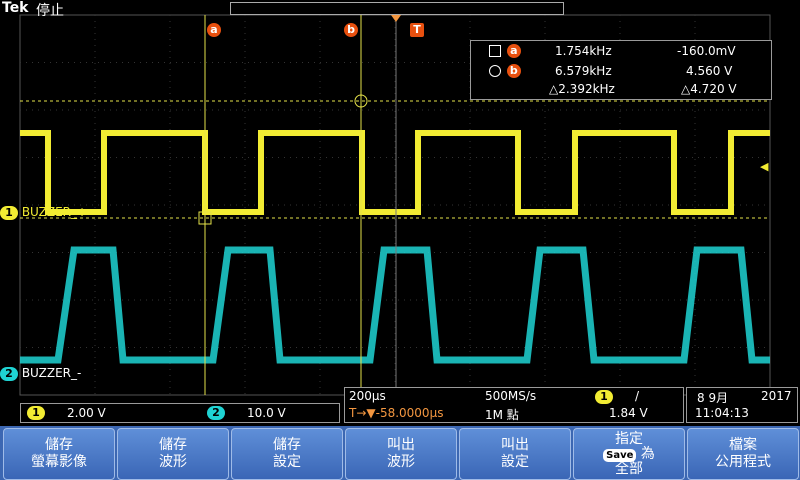  I want to click on save-screen-image-button: 儲存 螢幕影像, so click(59, 454).